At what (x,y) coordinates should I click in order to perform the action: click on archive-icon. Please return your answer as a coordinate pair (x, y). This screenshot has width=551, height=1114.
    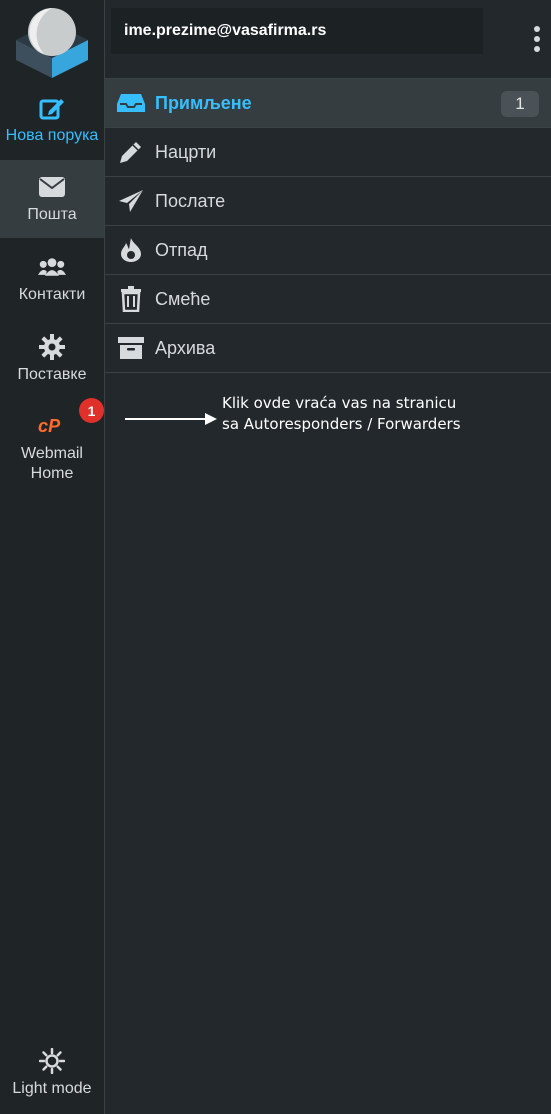
    Looking at the image, I should click on (131, 348).